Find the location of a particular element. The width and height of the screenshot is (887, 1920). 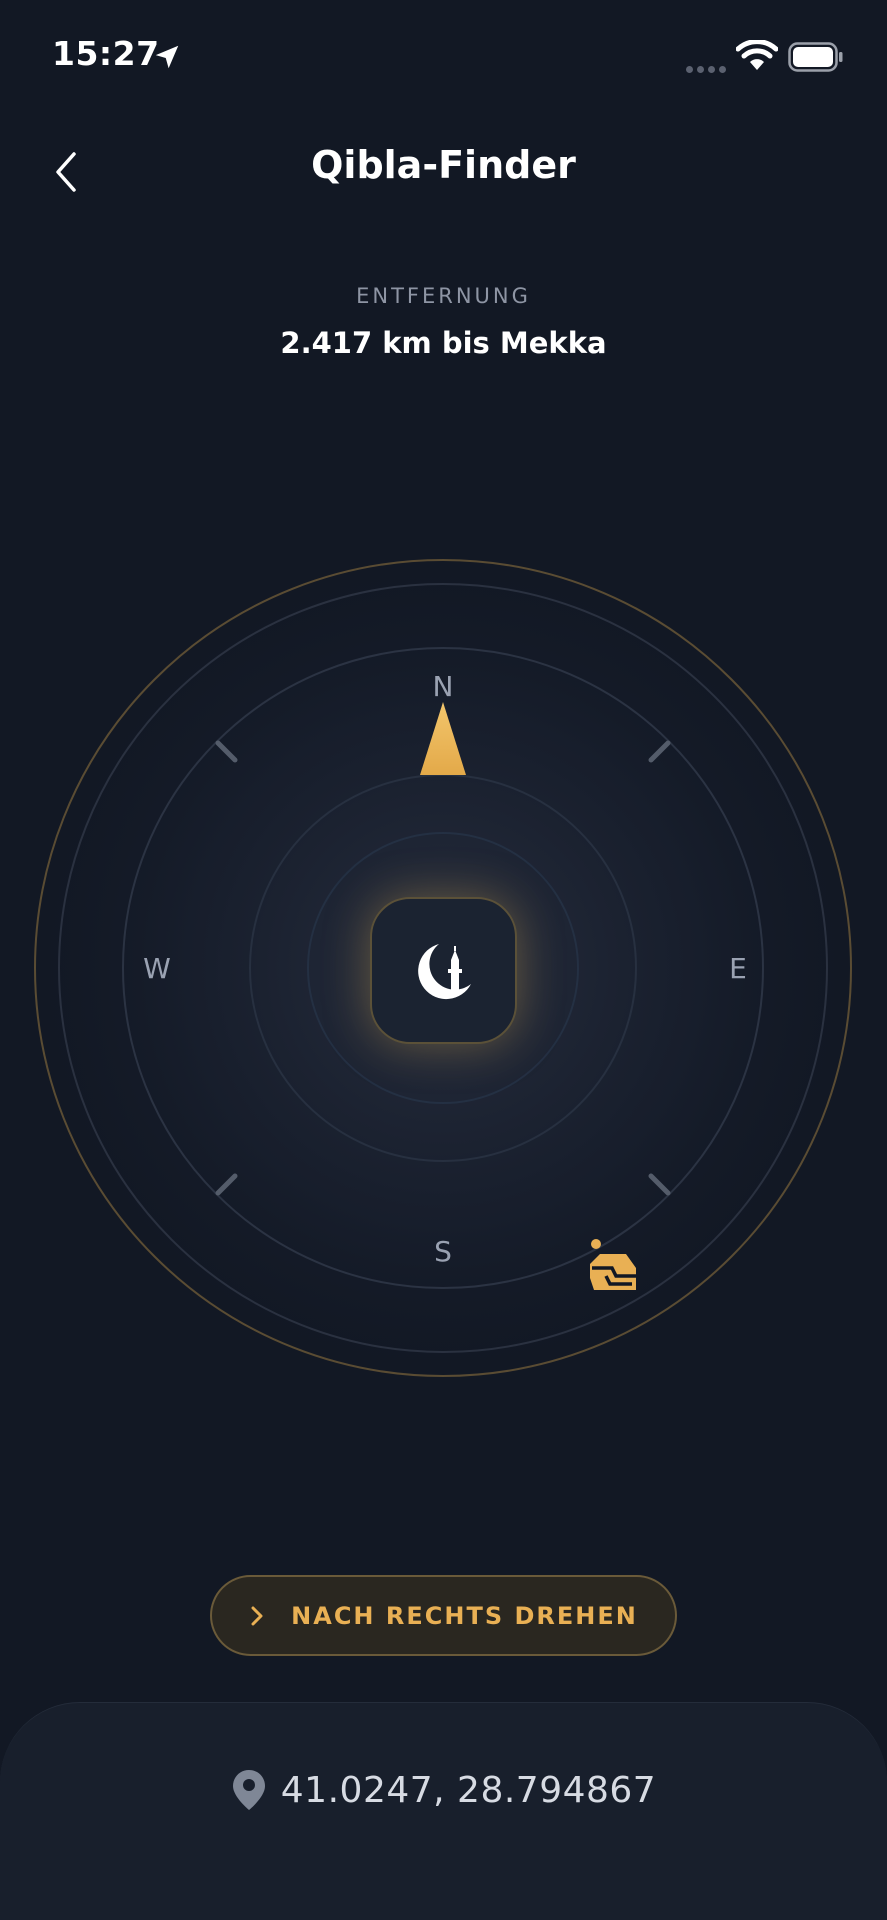

qibla-kaaba-marker is located at coordinates (613, 1269).